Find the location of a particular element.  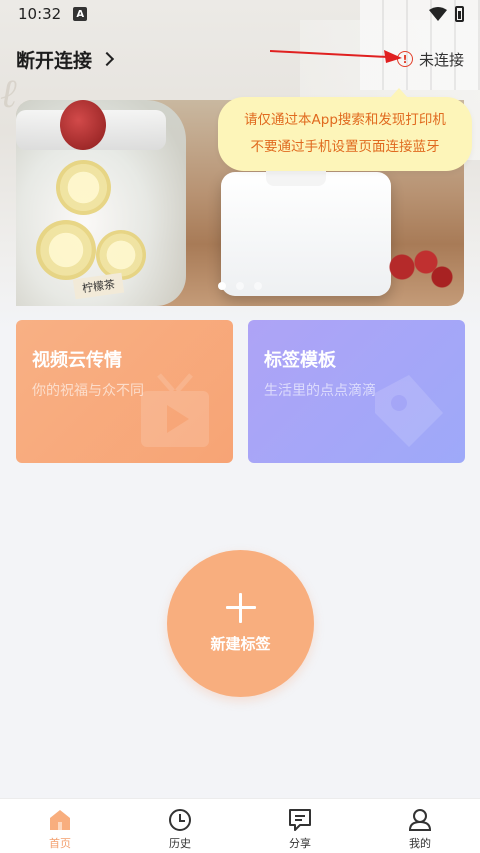

banner-apple is located at coordinates (83, 125).